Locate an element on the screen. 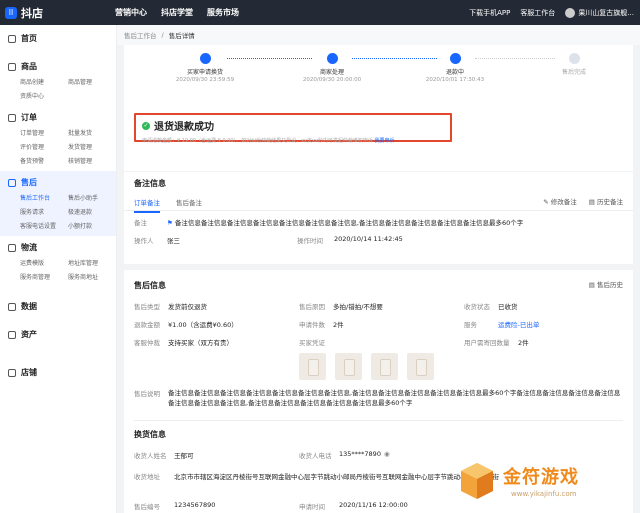 Image resolution: width=640 pixels, height=513 pixels. field-value: 2件 is located at coordinates (338, 325).